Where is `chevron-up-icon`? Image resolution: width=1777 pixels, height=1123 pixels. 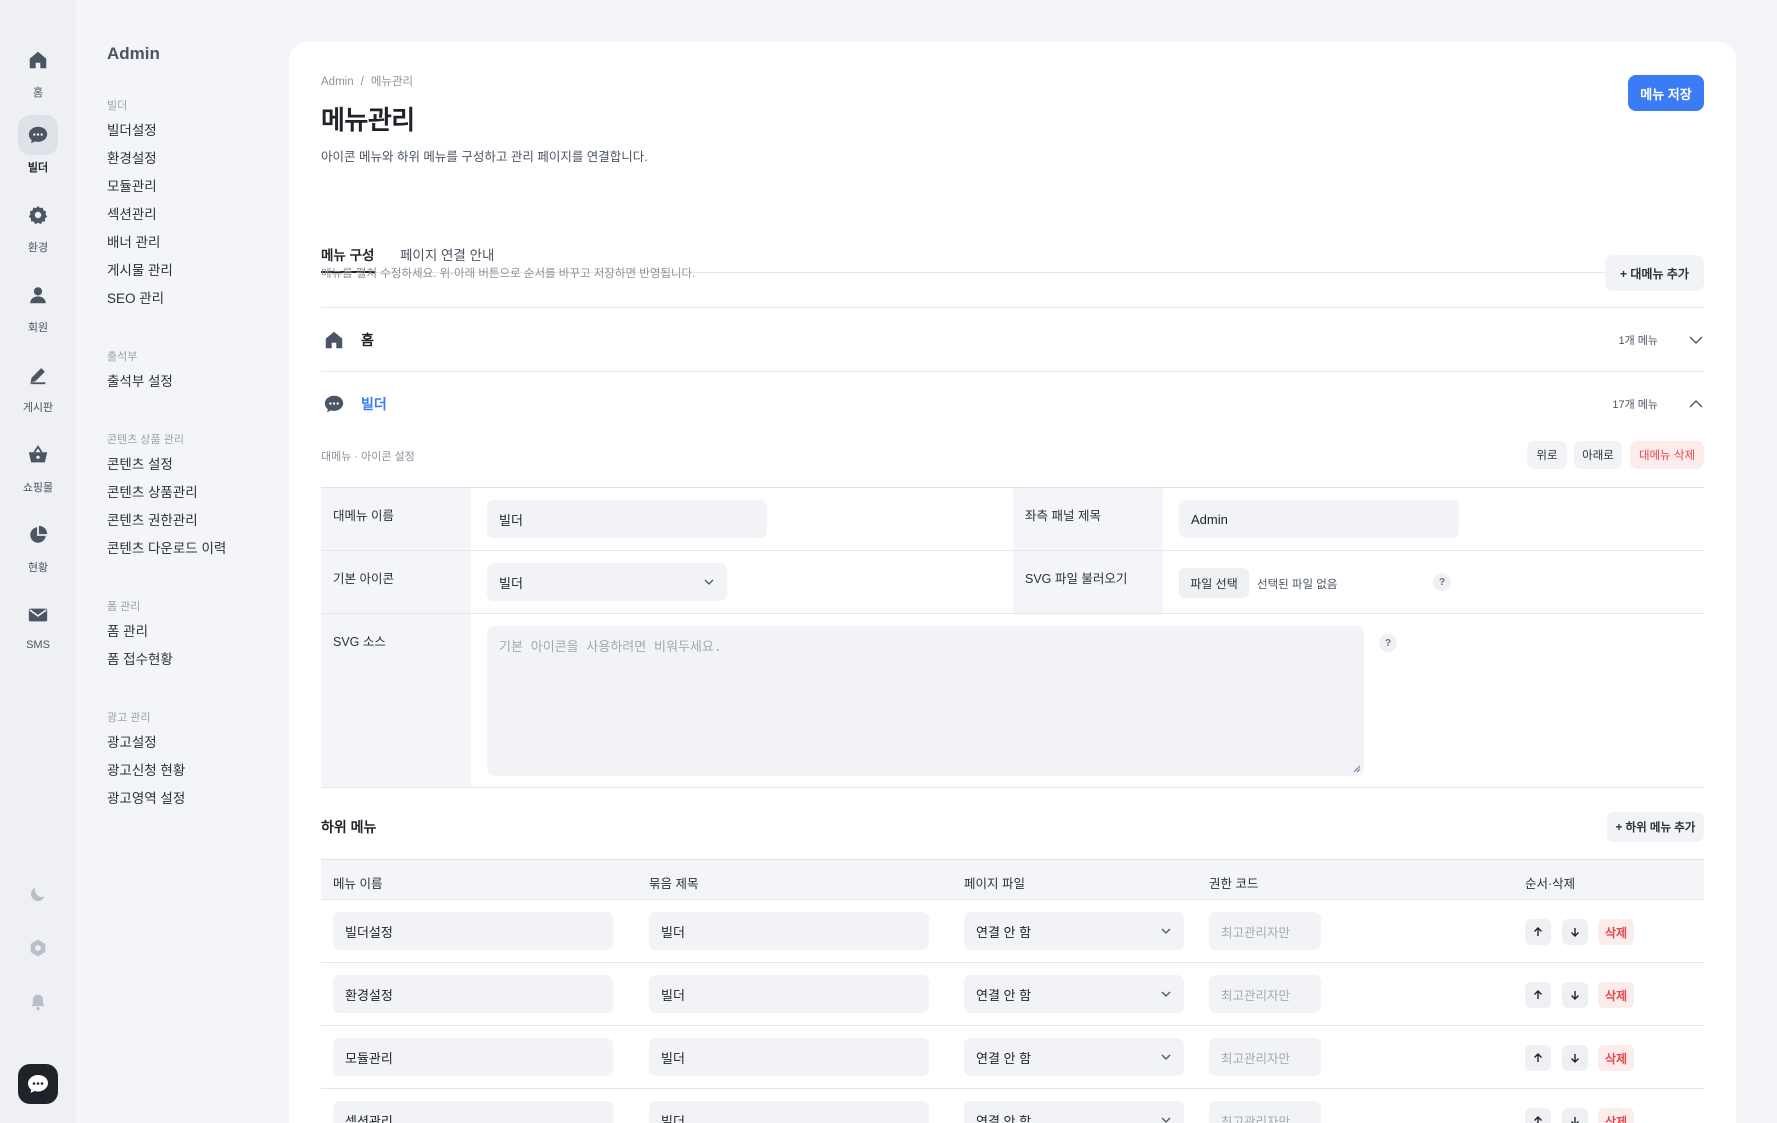
chevron-up-icon is located at coordinates (1696, 404).